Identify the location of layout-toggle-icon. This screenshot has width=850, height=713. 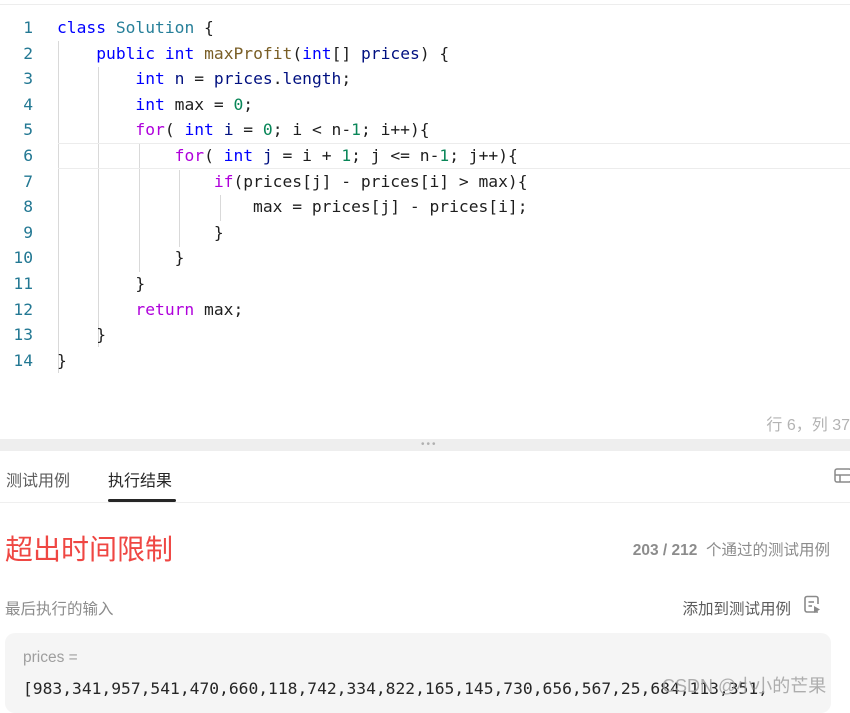
(842, 475).